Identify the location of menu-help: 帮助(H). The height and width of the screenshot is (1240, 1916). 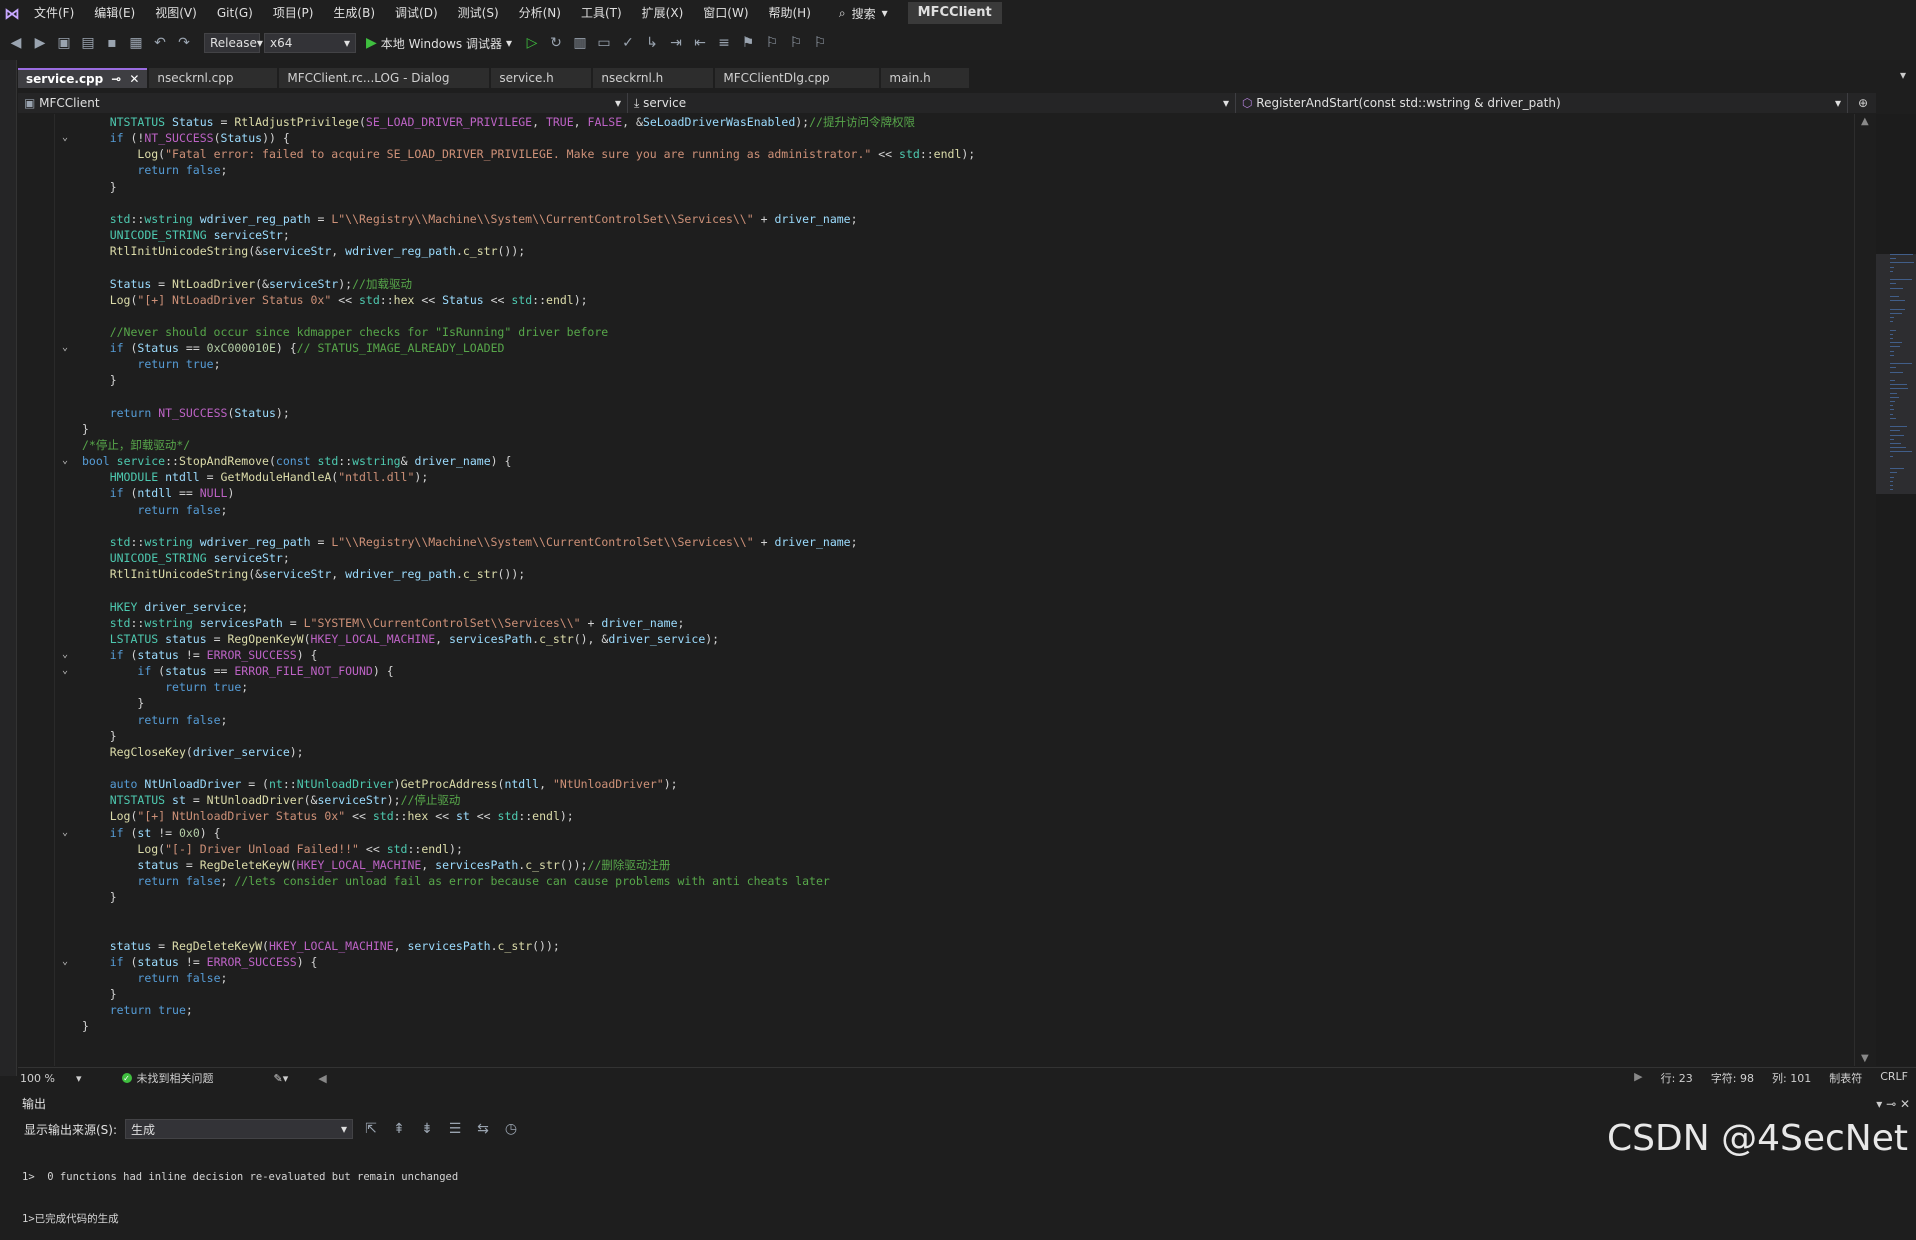
(790, 13).